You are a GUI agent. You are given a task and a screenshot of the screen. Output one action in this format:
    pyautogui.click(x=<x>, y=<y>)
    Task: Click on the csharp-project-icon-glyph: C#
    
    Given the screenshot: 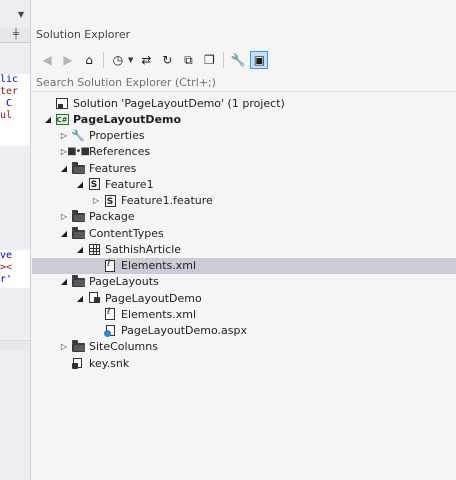 What is the action you would take?
    pyautogui.click(x=62, y=119)
    